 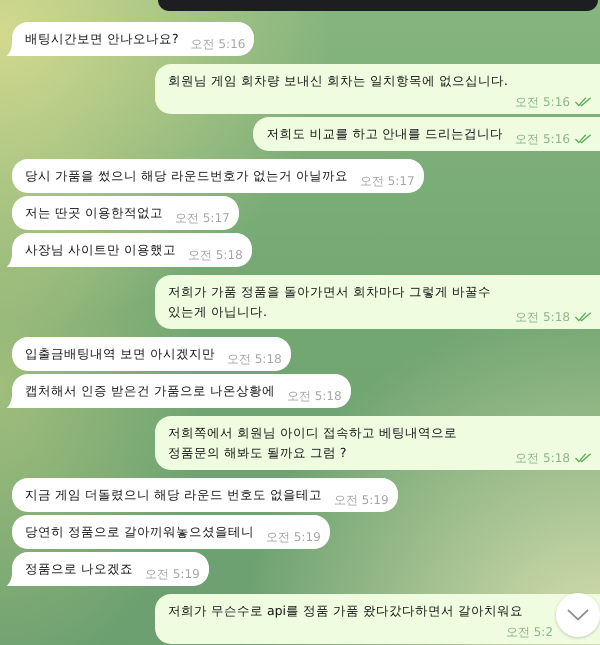 I want to click on message-text: 저희가 가품 정품을 돌아가면서 회차마다 그렇게 바꿀수 있는게 아닙니다., so click(x=330, y=302).